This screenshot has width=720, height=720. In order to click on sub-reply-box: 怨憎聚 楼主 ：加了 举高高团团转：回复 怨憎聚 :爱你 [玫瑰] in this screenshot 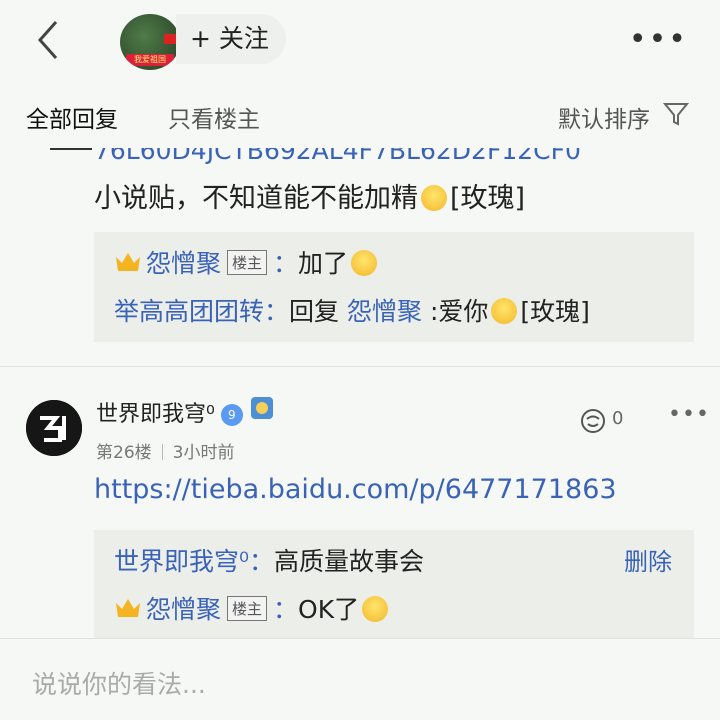, I will do `click(394, 287)`.